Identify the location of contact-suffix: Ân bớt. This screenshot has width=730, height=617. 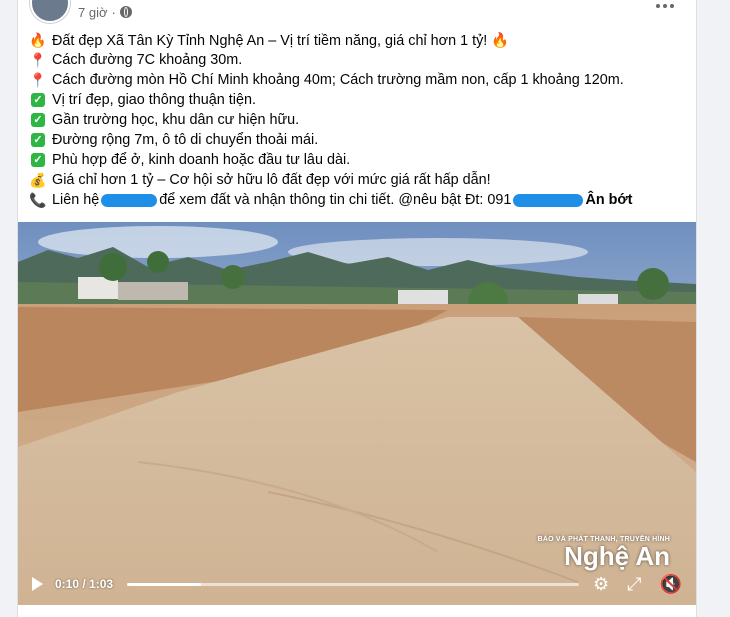
(608, 200).